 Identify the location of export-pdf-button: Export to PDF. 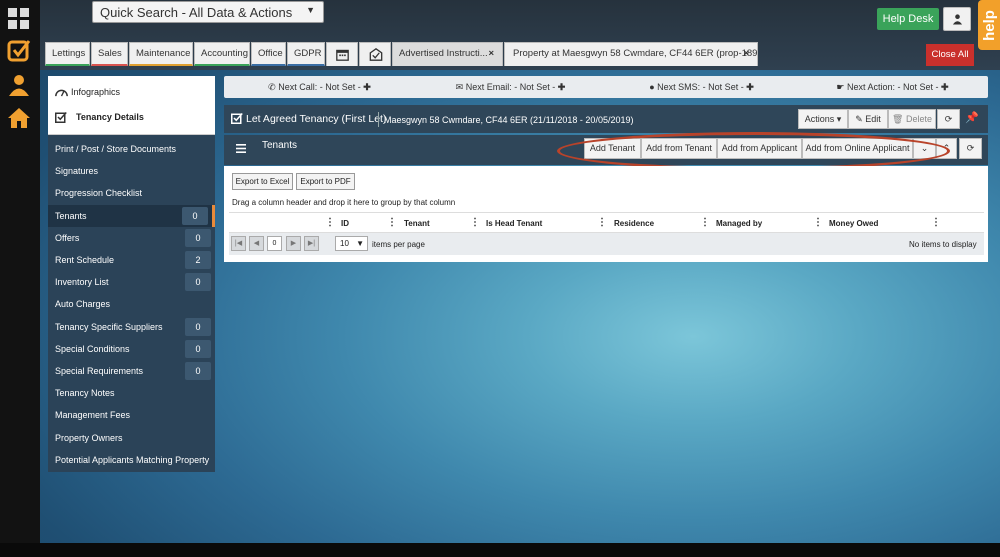
(325, 181).